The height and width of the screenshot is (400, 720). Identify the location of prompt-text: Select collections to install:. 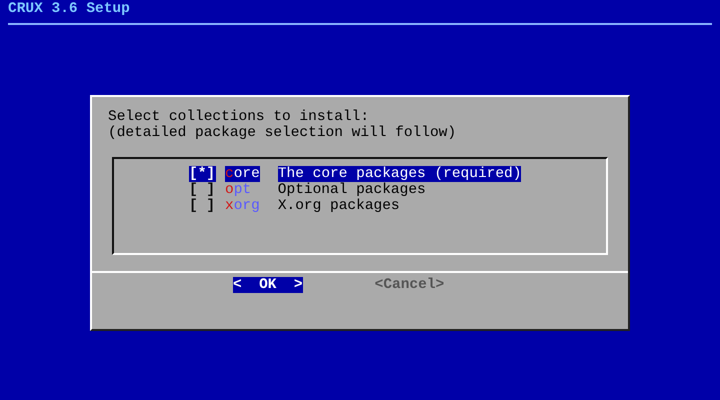
(239, 117).